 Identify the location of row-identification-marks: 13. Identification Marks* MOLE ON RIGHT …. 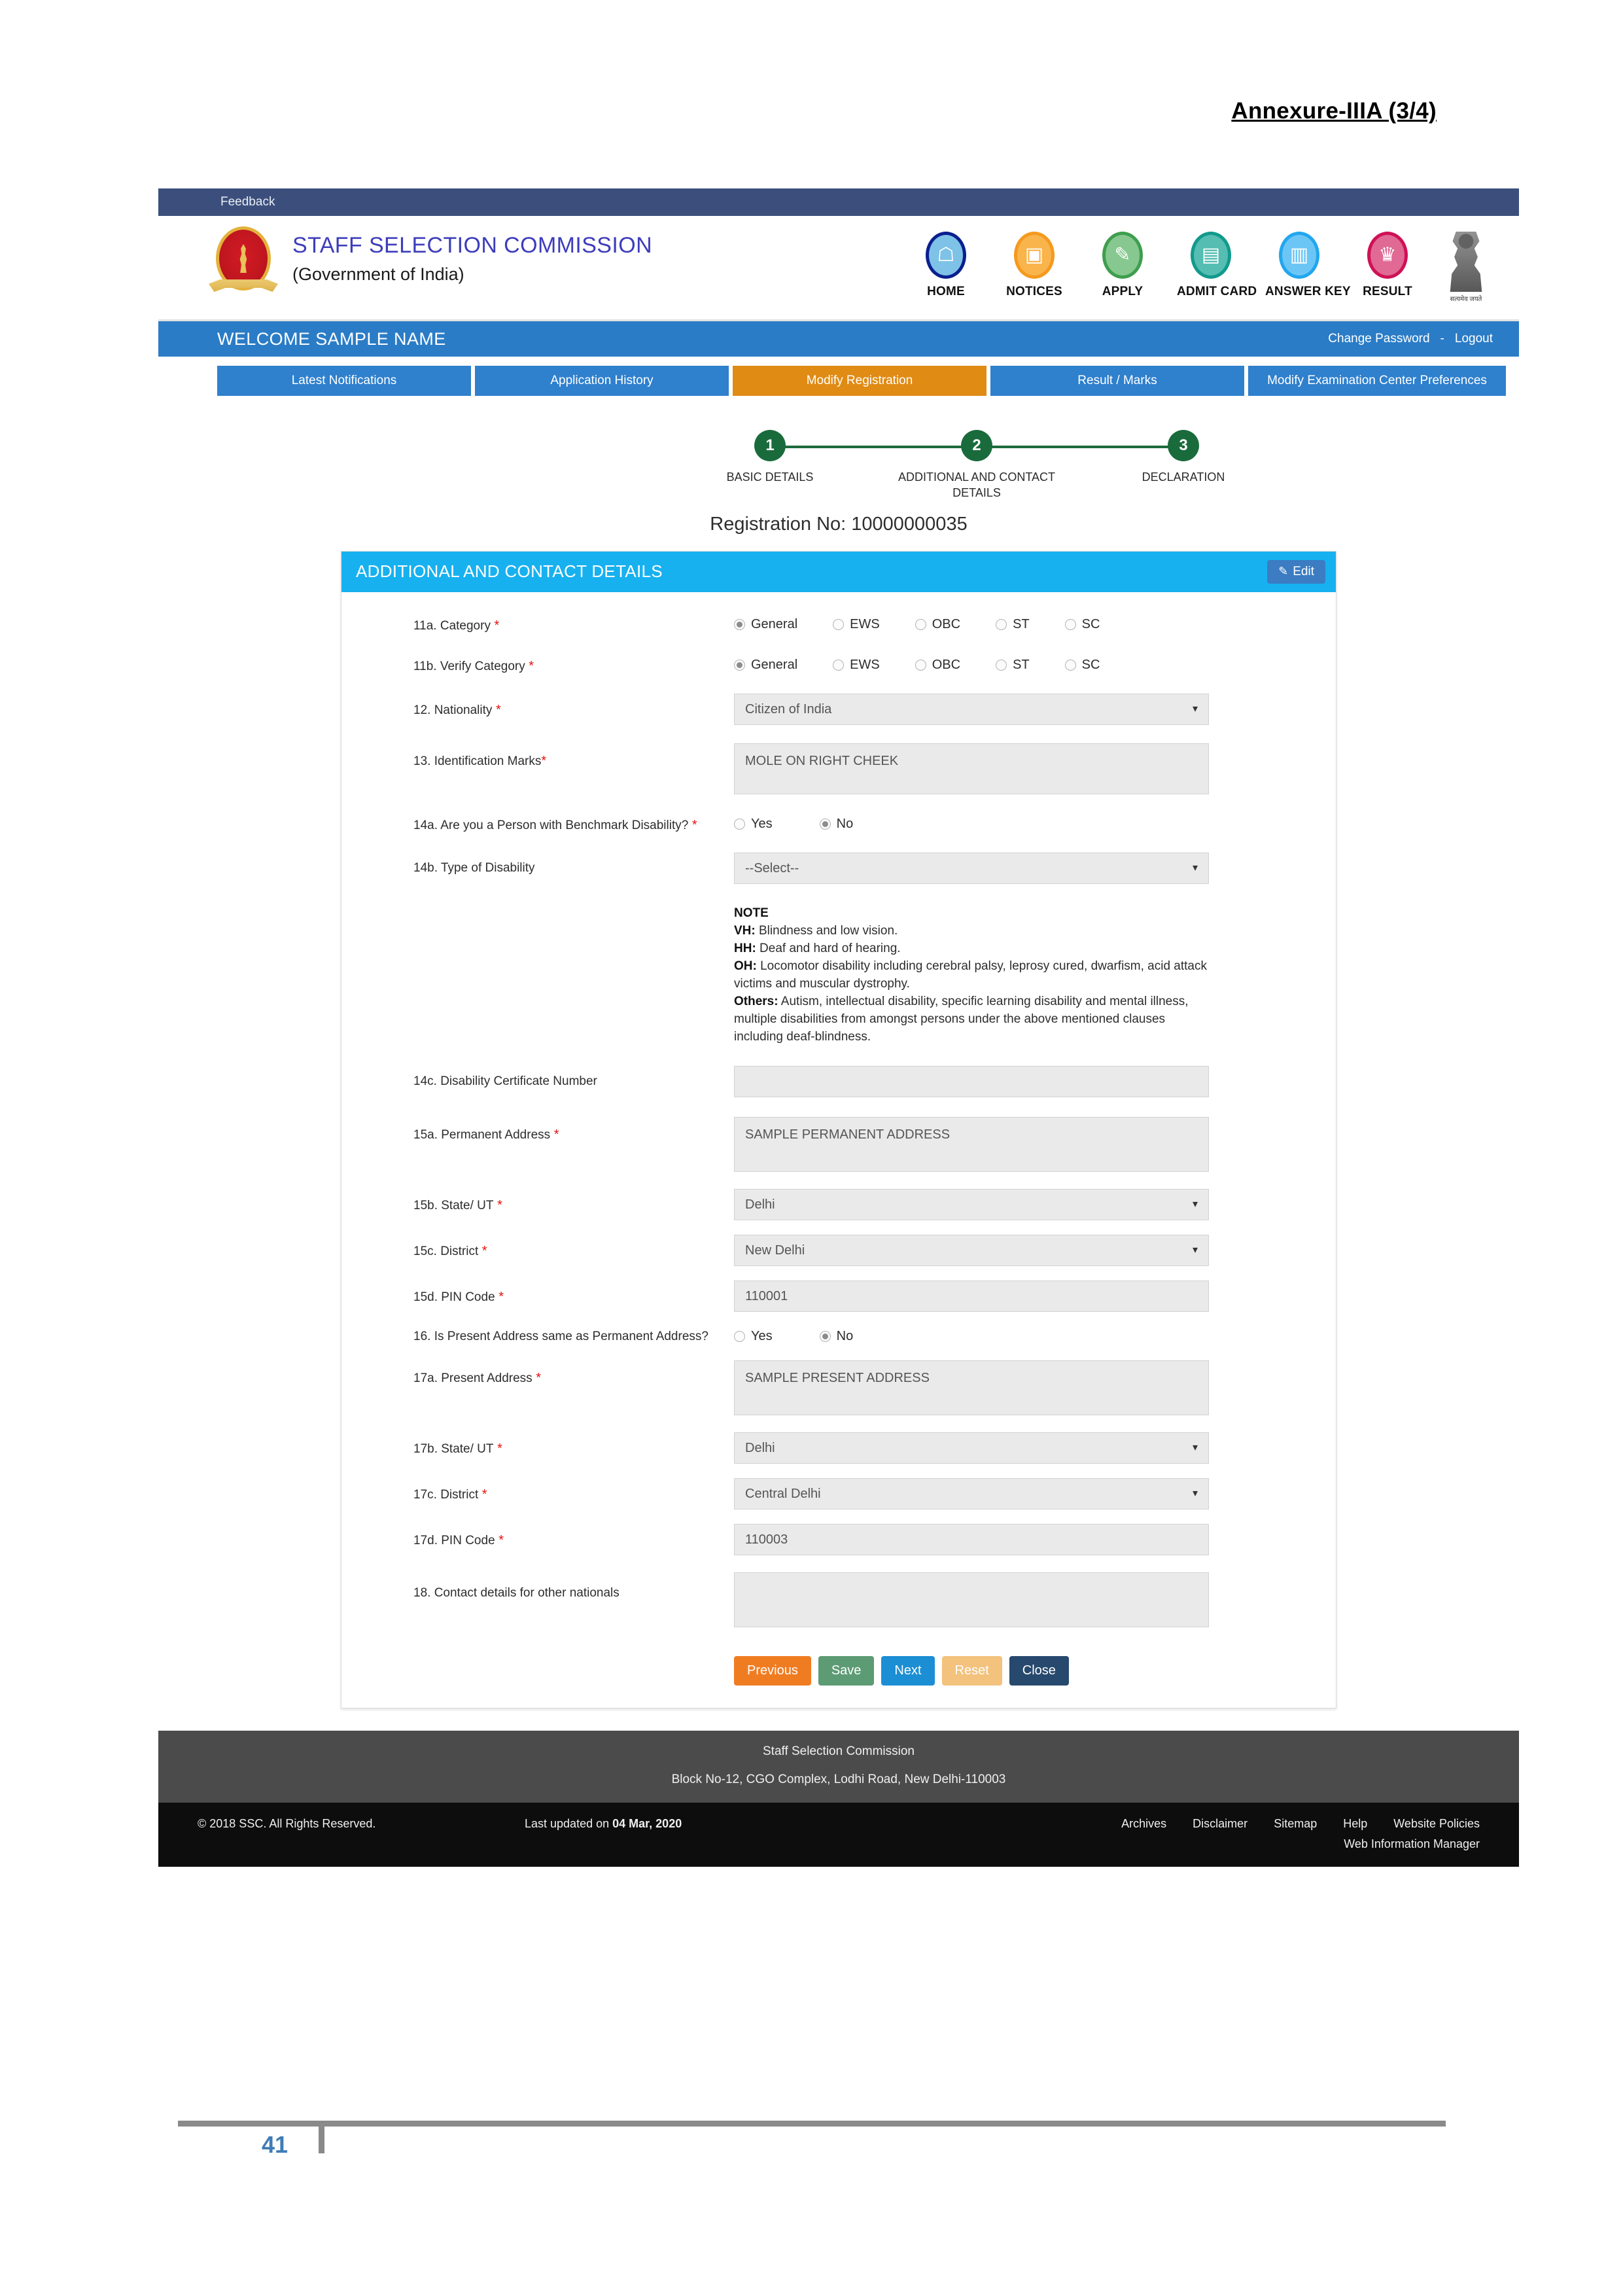
(839, 769).